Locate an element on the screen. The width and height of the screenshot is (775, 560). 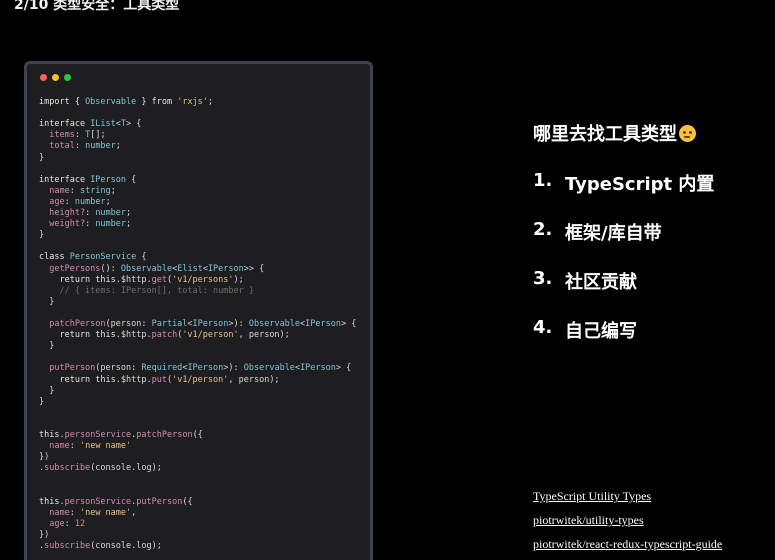
code-line: }) is located at coordinates (44, 457).